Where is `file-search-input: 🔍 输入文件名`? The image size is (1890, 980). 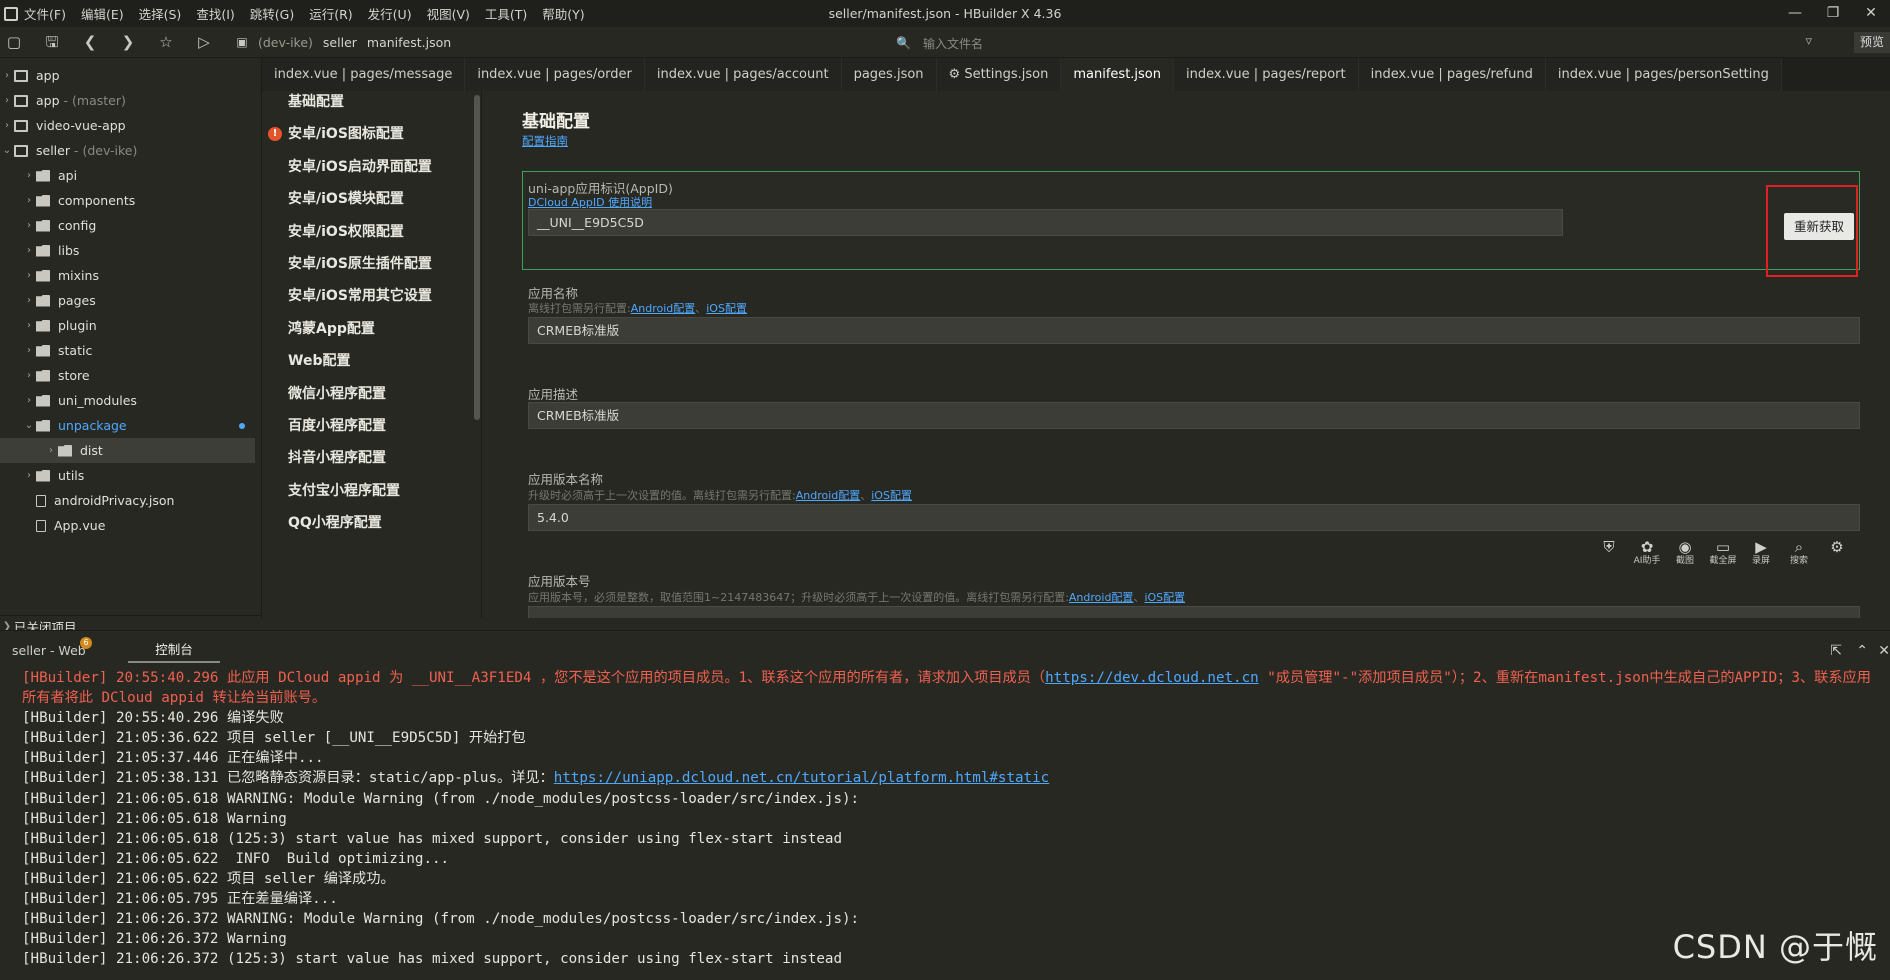 file-search-input: 🔍 输入文件名 is located at coordinates (1156, 43).